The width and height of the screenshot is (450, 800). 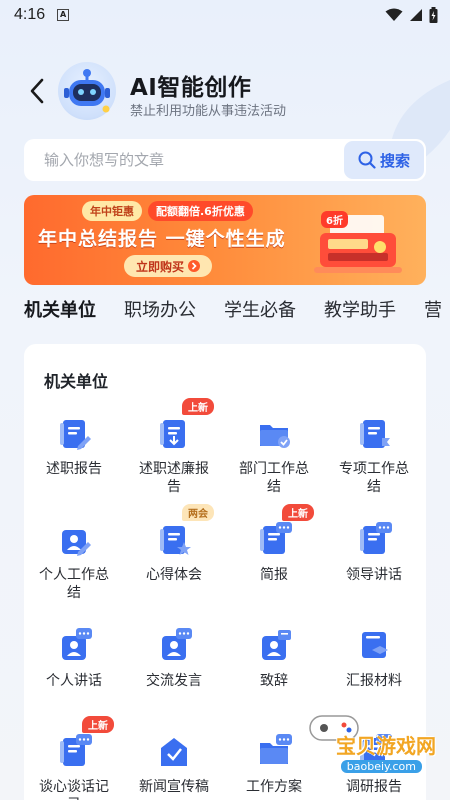 I want to click on document-star-icon, so click(x=174, y=540).